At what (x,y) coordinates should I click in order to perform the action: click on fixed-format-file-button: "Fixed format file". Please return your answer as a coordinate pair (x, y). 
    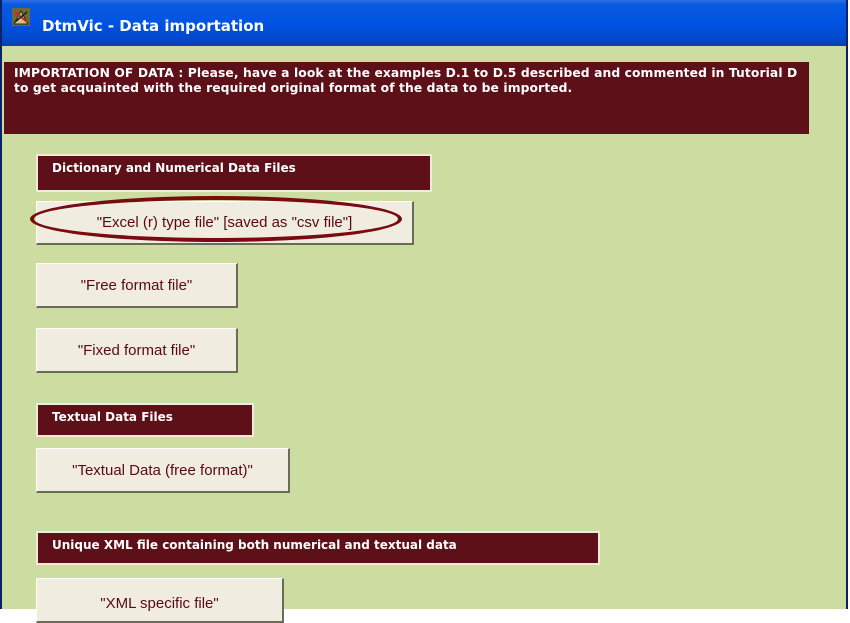
    Looking at the image, I should click on (137, 350).